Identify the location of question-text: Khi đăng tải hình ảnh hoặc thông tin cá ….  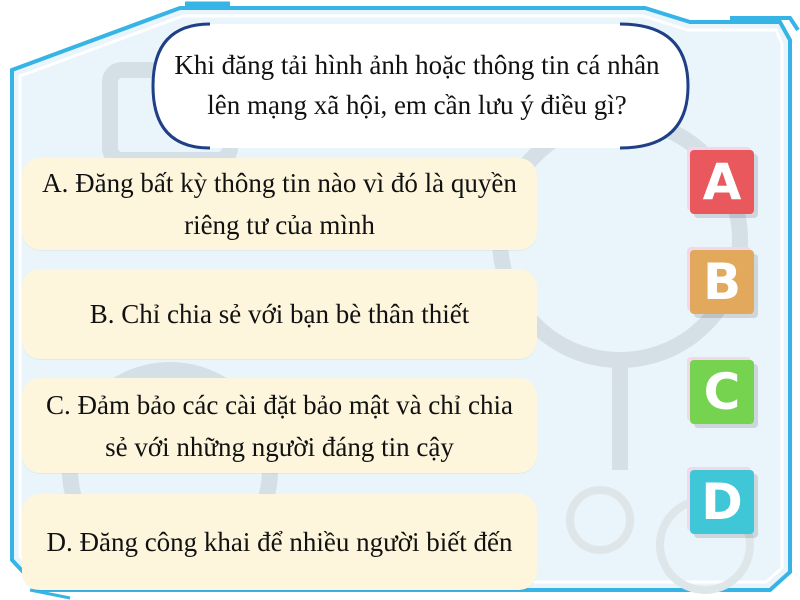
(417, 84).